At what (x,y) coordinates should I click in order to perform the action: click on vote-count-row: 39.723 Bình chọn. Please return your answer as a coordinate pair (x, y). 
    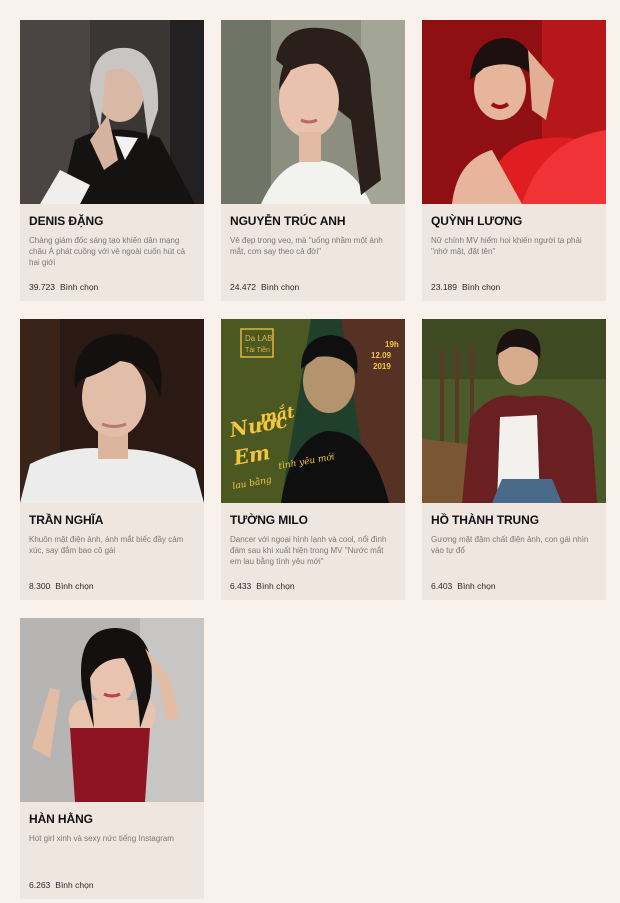
    Looking at the image, I should click on (63, 287).